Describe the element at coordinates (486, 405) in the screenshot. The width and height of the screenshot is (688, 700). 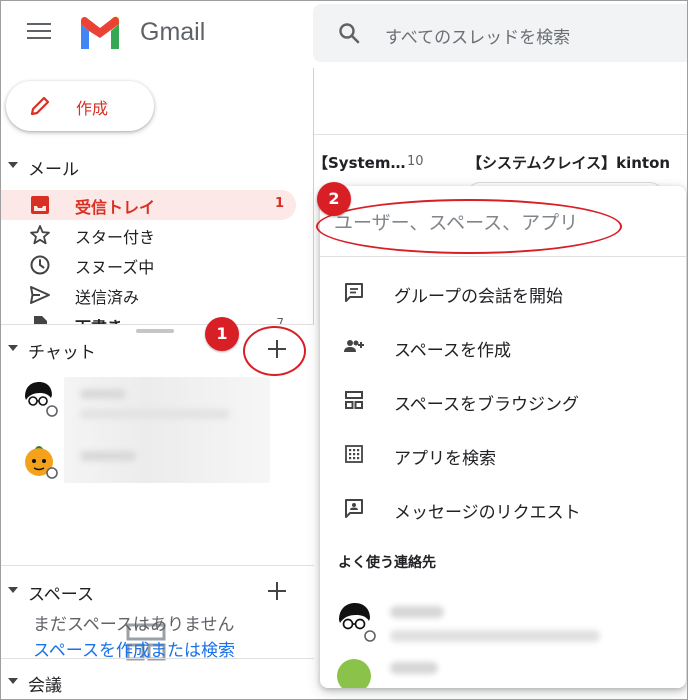
I see `menu-item-label: スペースをブラウジング` at that location.